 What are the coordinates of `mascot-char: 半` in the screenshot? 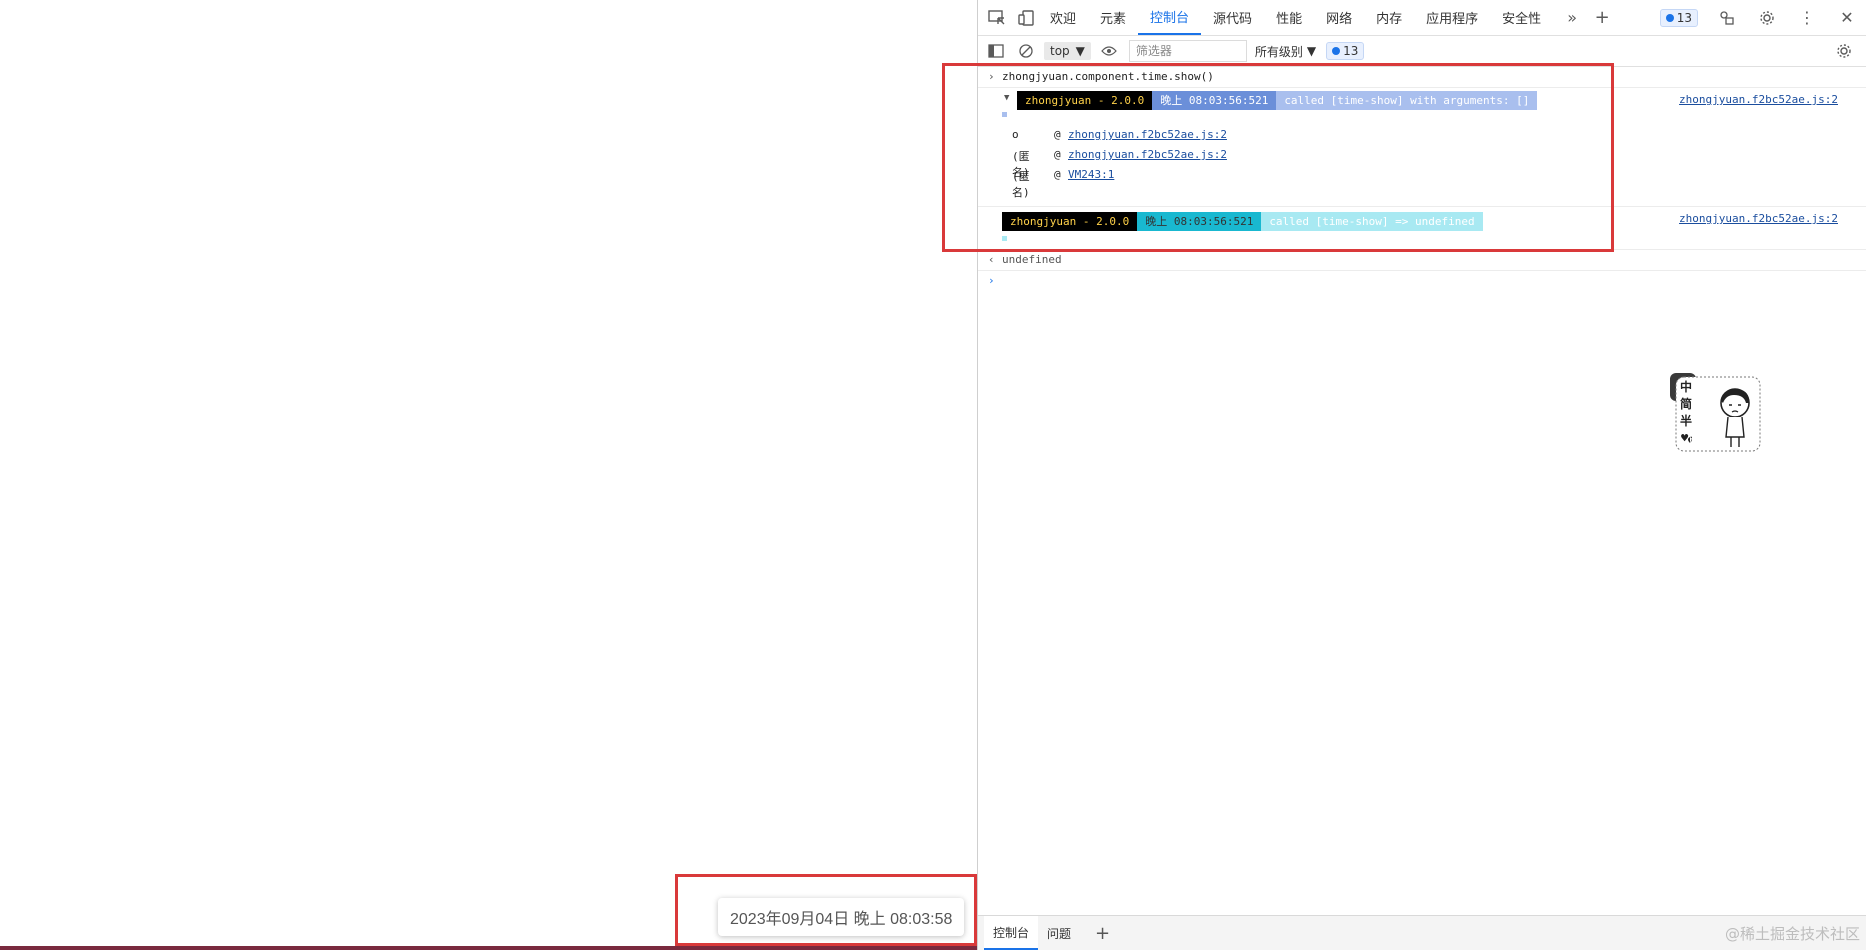 It's located at (1686, 421).